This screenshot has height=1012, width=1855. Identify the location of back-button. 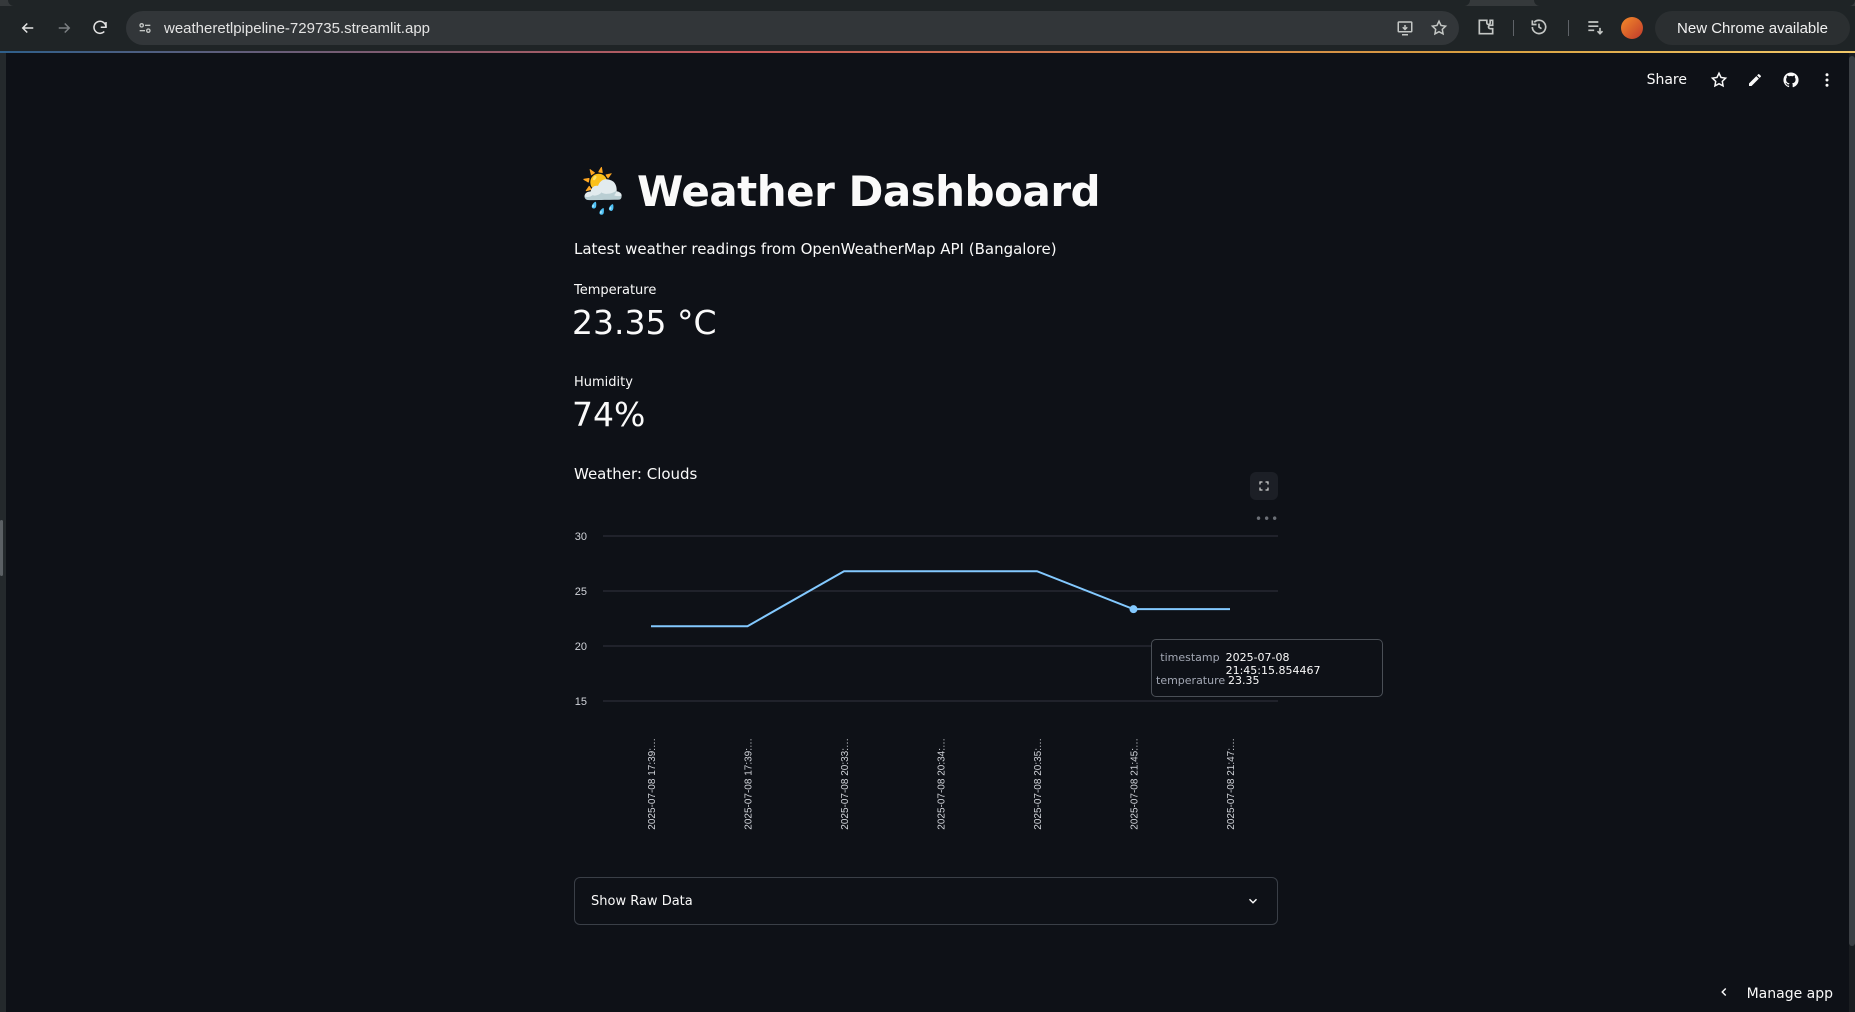
(28, 28).